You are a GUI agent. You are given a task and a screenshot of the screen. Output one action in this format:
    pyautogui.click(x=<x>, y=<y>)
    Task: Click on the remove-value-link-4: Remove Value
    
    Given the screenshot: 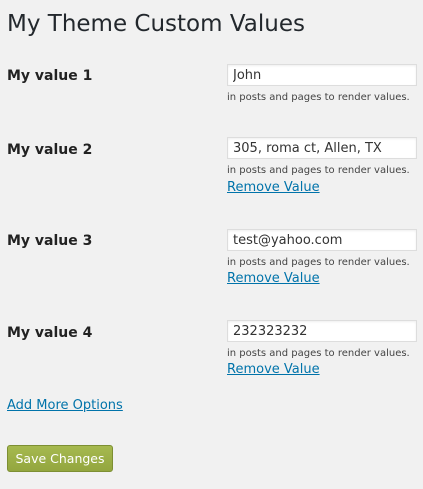 What is the action you would take?
    pyautogui.click(x=273, y=370)
    